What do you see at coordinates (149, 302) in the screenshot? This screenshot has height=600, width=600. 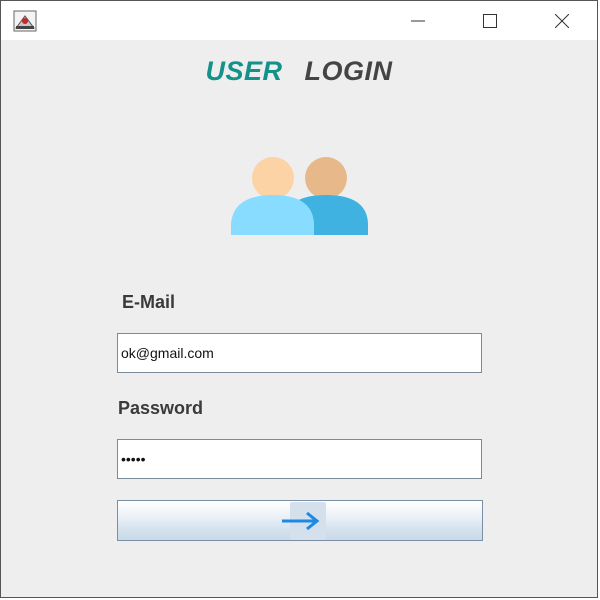 I see `email-label: E-Mail` at bounding box center [149, 302].